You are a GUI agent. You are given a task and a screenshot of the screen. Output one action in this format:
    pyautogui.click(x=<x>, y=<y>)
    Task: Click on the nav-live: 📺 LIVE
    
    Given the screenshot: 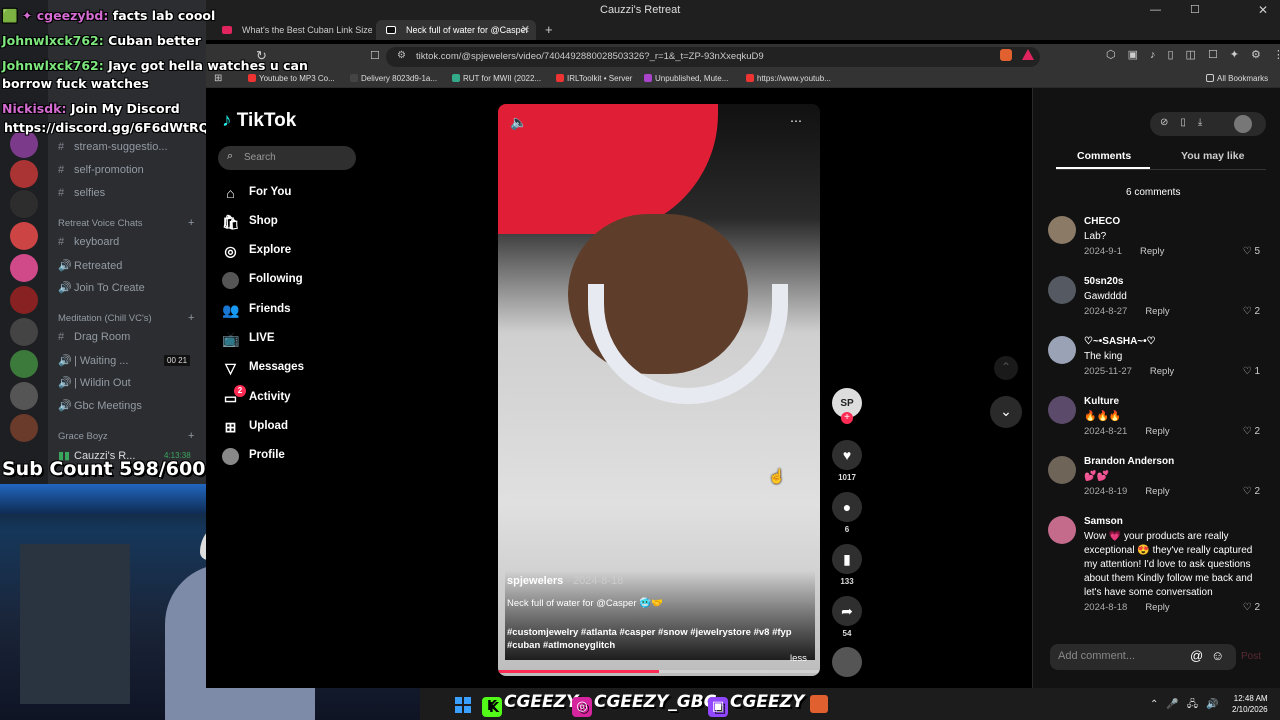 What is the action you would take?
    pyautogui.click(x=295, y=341)
    